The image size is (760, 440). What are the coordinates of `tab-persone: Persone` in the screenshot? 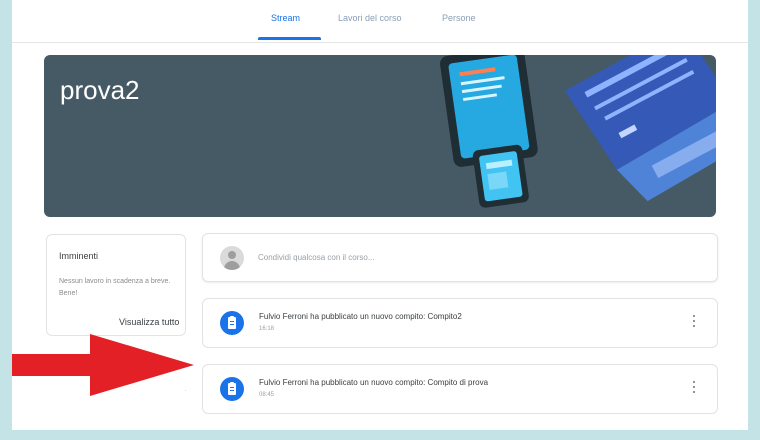 It's located at (459, 18).